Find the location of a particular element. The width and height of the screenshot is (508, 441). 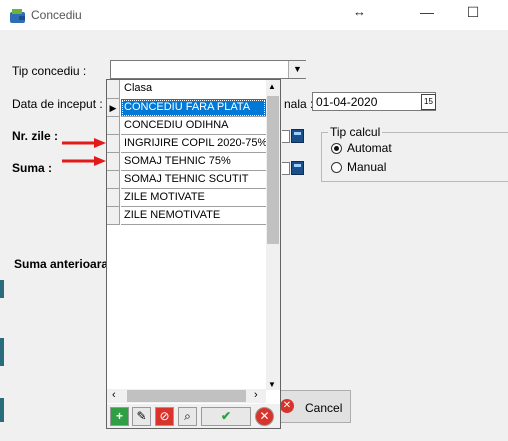

search-icon: ⌕ is located at coordinates (187, 416).